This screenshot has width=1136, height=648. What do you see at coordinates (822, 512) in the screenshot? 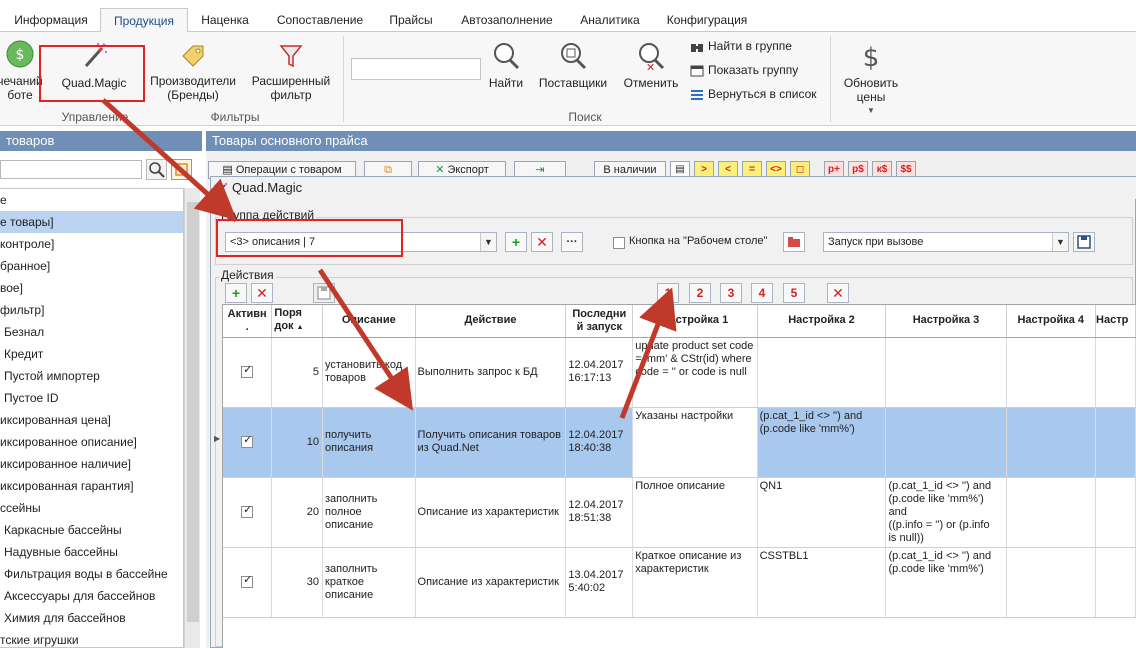
I see `cell-setting-2: QN1` at bounding box center [822, 512].